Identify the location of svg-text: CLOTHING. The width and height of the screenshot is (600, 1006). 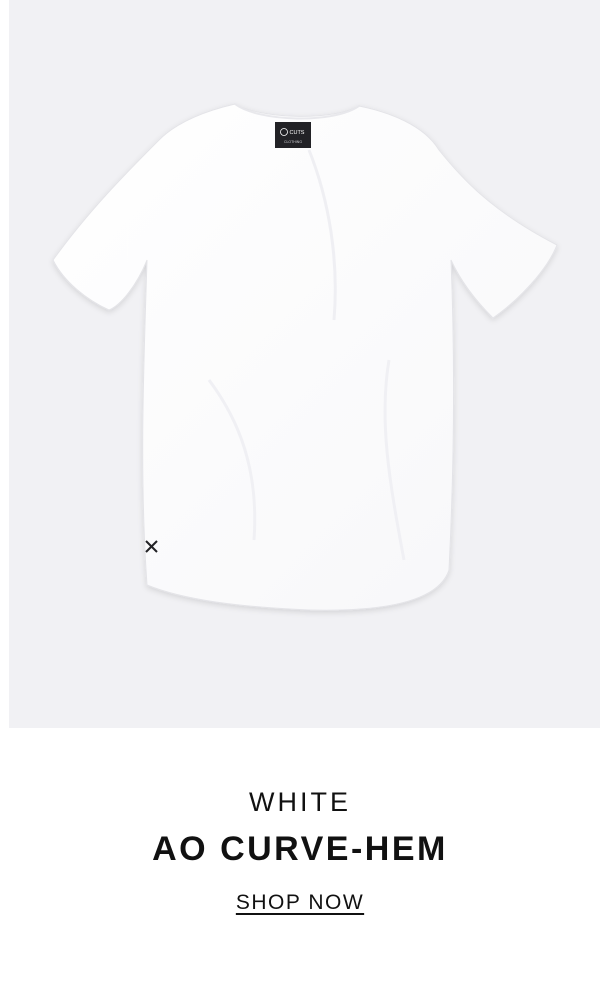
(293, 142).